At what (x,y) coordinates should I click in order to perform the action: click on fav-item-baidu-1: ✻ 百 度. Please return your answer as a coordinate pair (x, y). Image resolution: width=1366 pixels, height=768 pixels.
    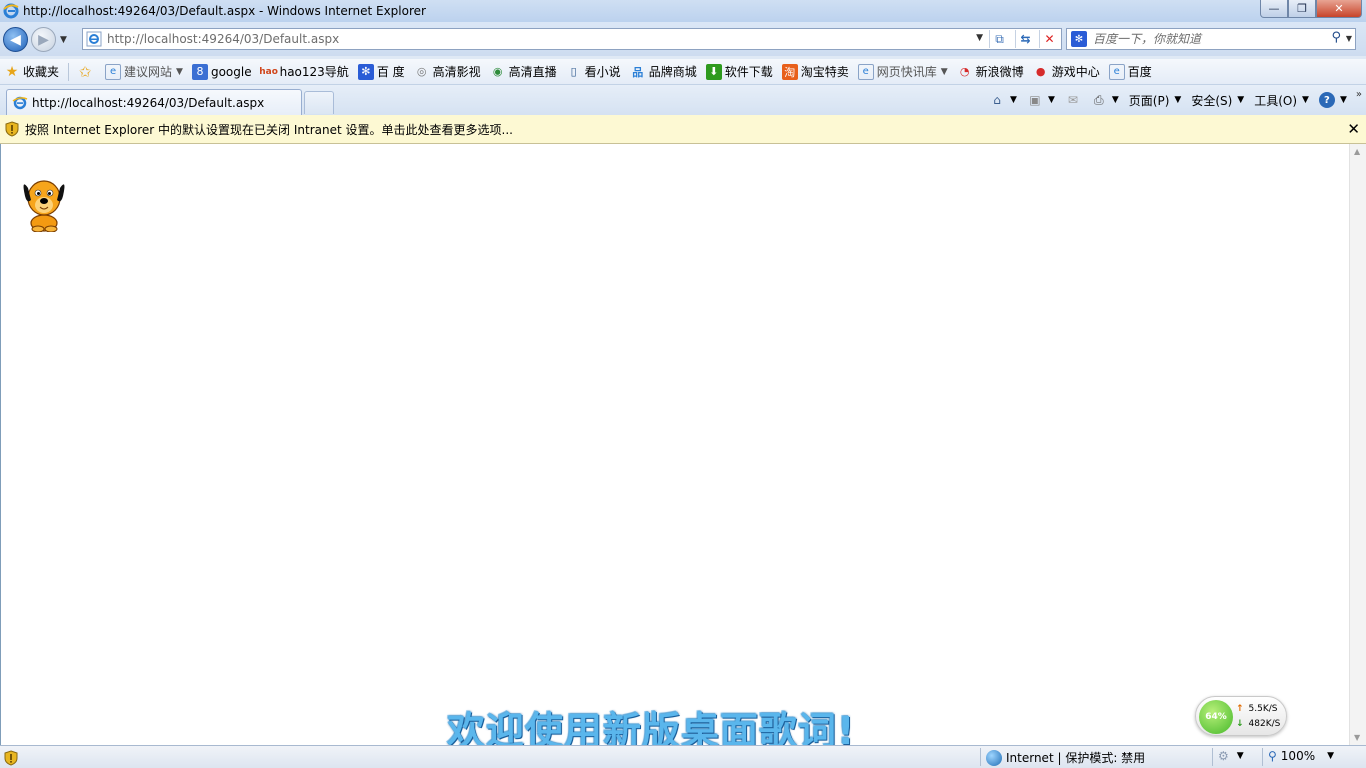
    Looking at the image, I should click on (381, 72).